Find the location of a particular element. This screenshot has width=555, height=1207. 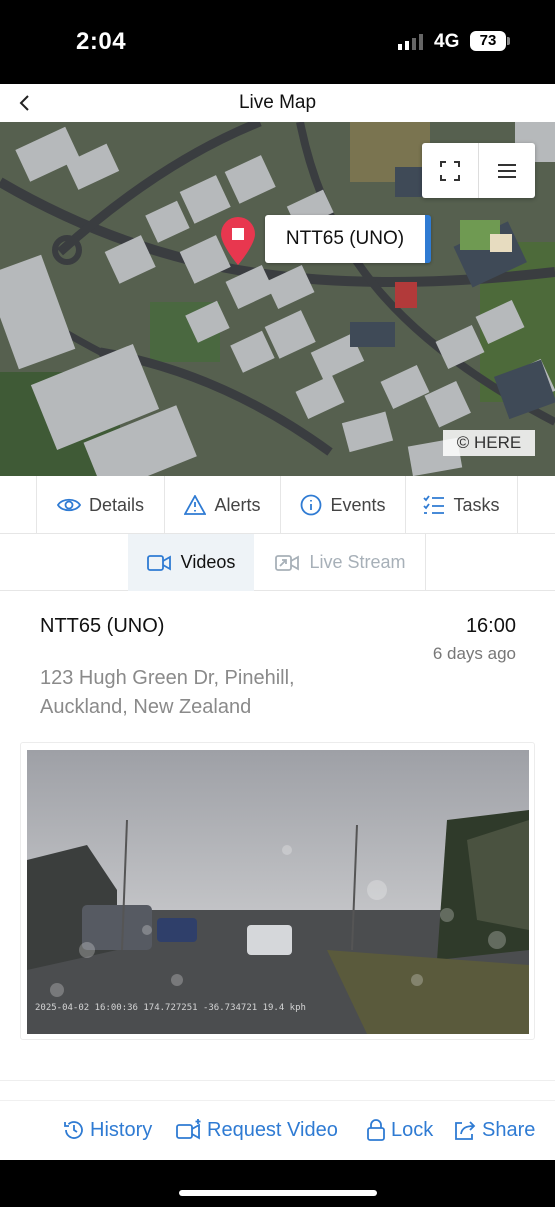

warning-icon is located at coordinates (195, 505).